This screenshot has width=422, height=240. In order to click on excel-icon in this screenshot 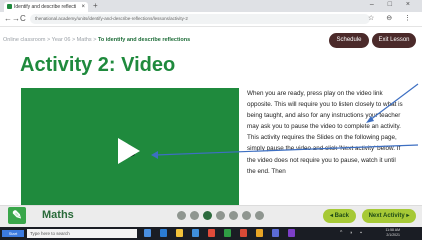, I will do `click(227, 233)`.